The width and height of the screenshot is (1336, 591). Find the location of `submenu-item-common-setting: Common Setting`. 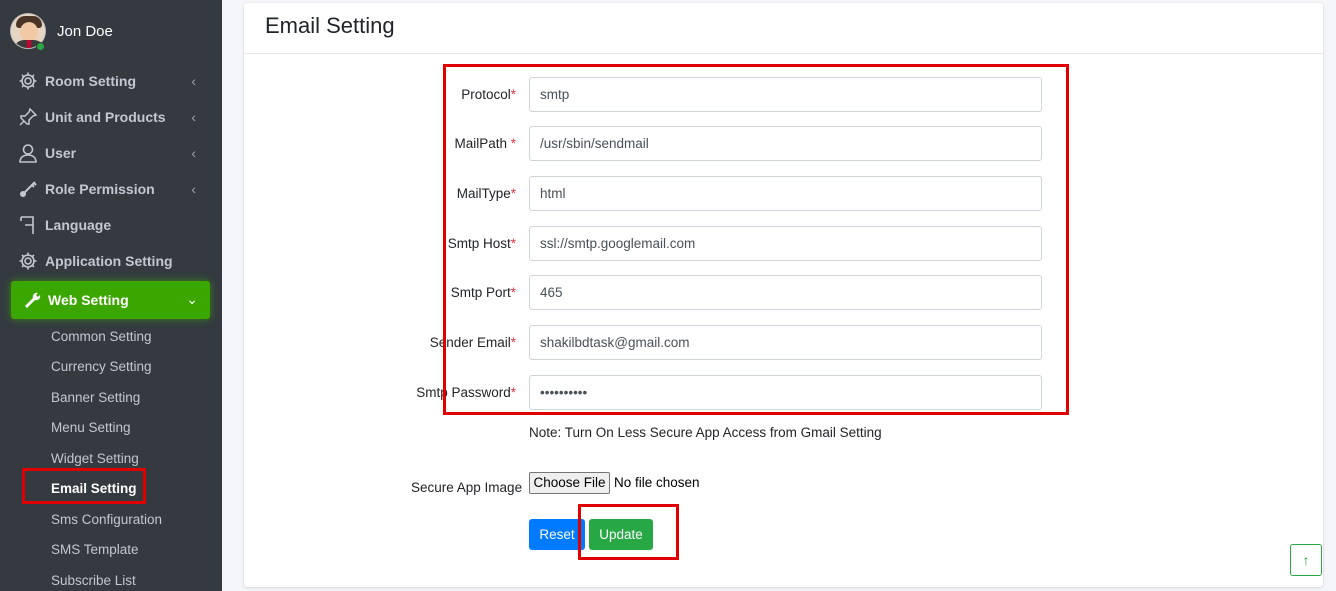

submenu-item-common-setting: Common Setting is located at coordinates (111, 336).